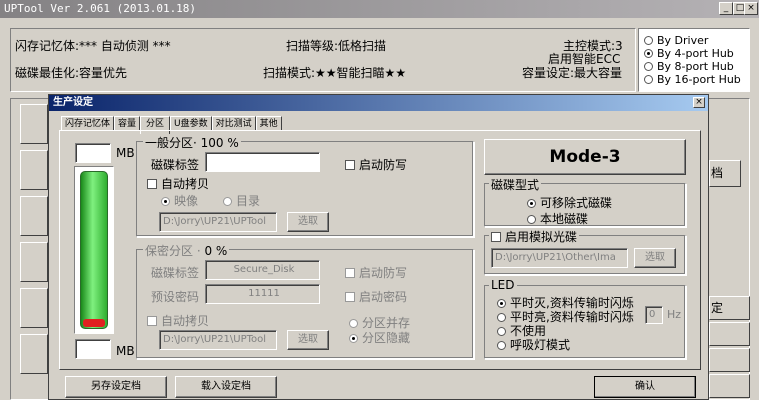 The image size is (759, 400). I want to click on disk-type-title: 磁碟型式, so click(515, 184).